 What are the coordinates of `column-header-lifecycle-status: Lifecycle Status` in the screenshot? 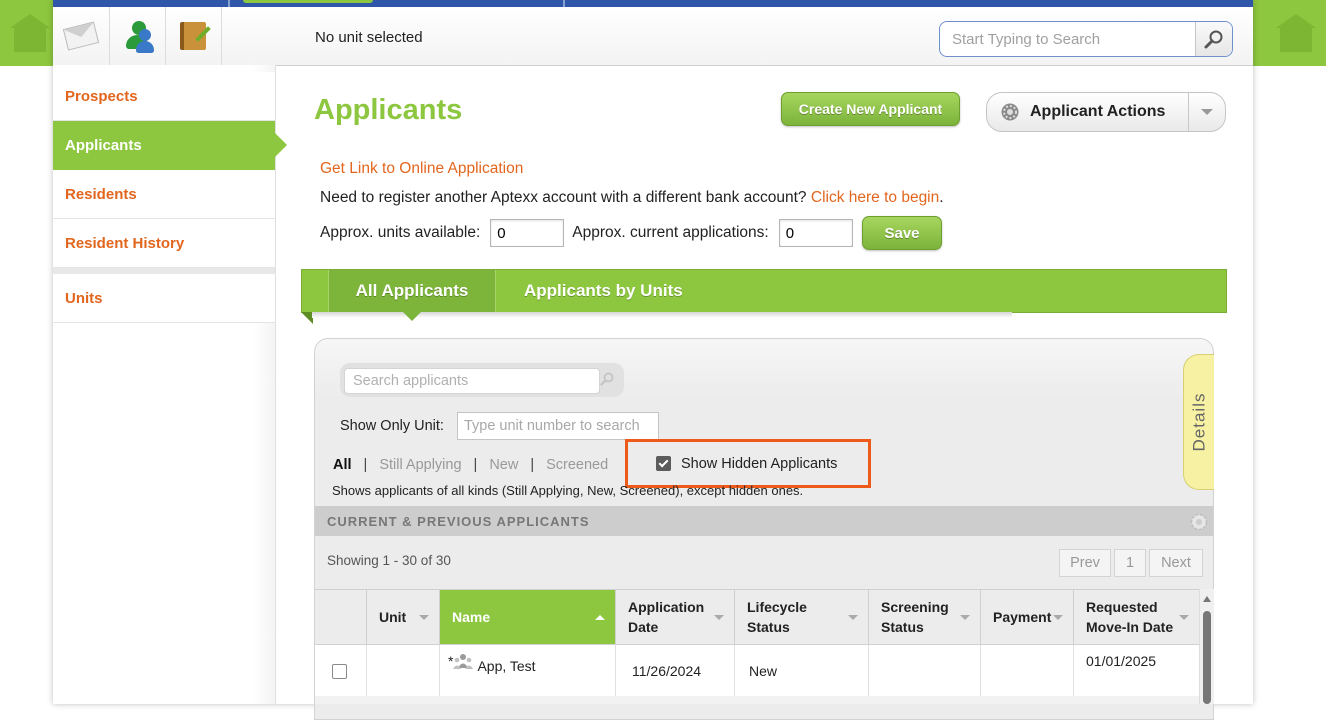 It's located at (801, 617).